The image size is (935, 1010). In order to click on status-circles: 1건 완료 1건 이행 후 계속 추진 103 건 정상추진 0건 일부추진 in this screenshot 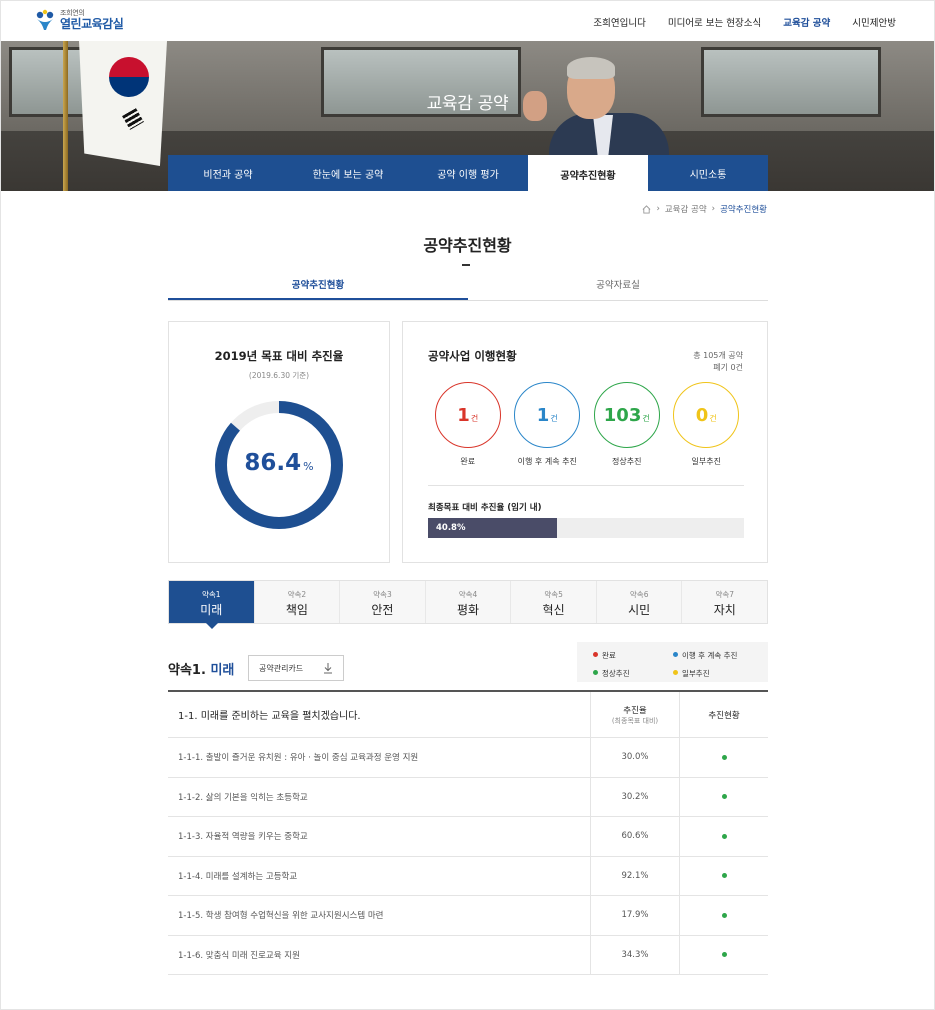, I will do `click(587, 424)`.